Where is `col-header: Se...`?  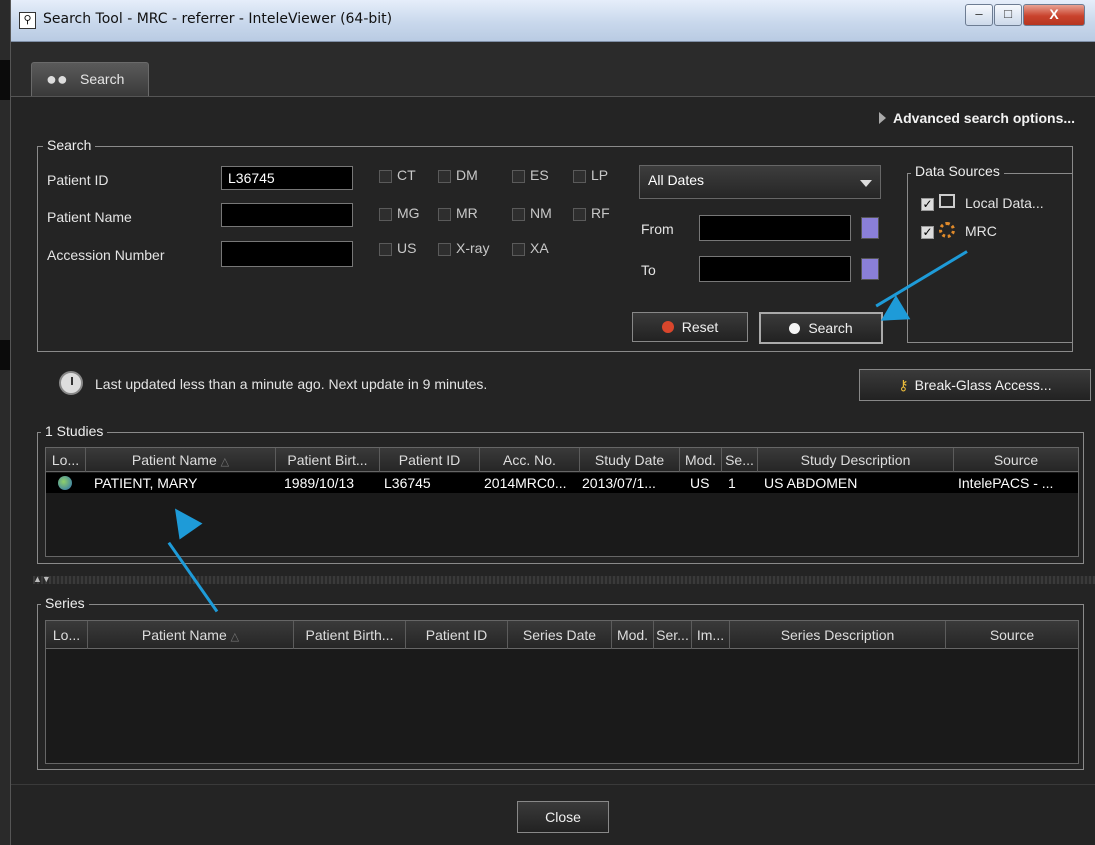
col-header: Se... is located at coordinates (740, 460).